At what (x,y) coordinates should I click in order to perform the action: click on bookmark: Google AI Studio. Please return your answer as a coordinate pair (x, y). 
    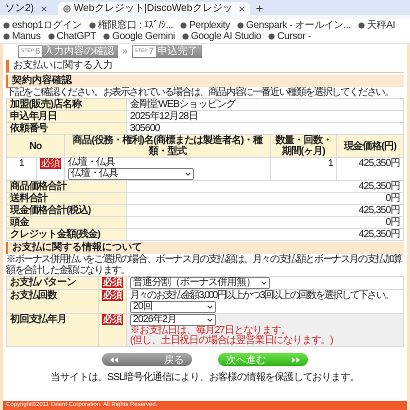
    Looking at the image, I should click on (222, 36).